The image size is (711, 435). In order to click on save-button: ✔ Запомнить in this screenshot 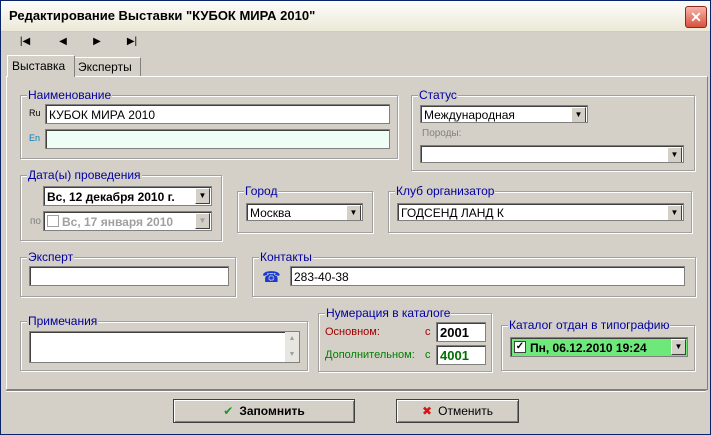, I will do `click(264, 411)`.